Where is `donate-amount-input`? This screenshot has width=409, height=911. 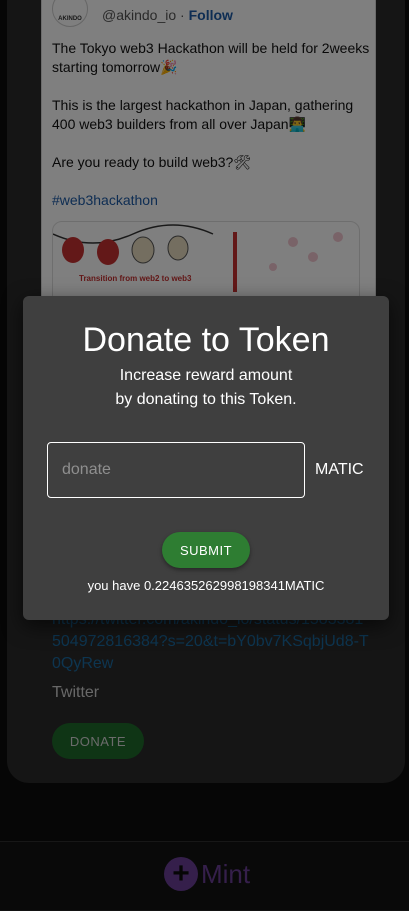 donate-amount-input is located at coordinates (176, 470).